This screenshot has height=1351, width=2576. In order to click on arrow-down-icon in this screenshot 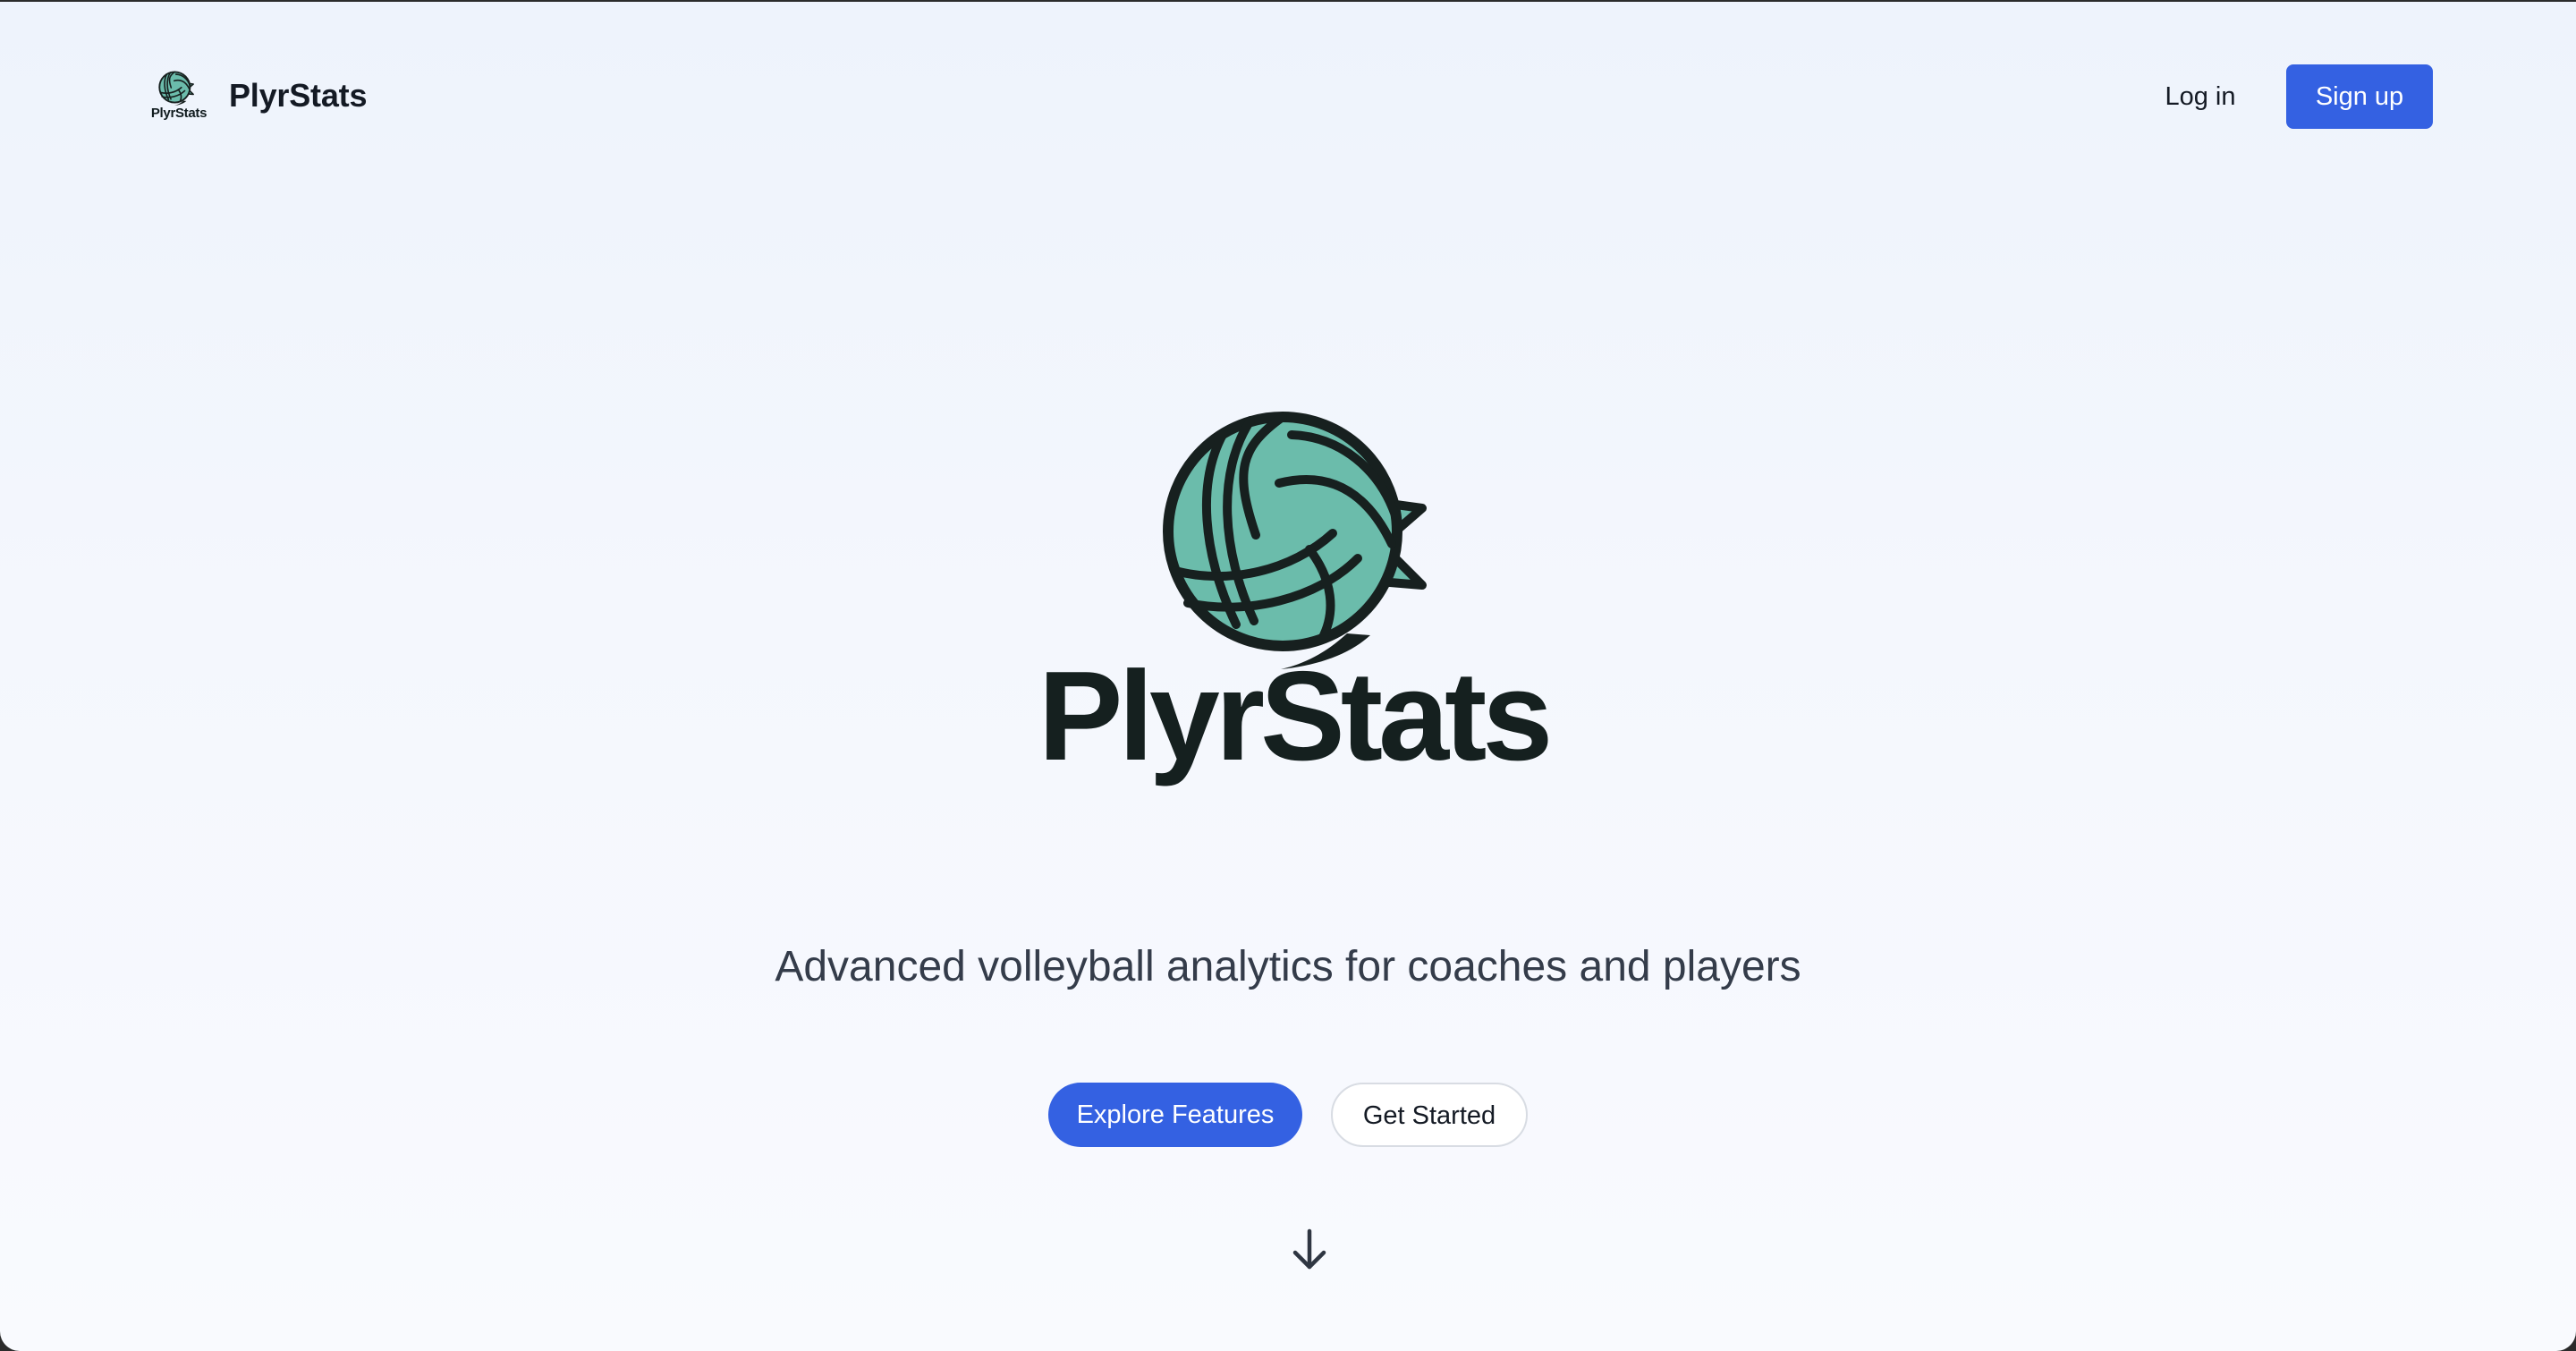, I will do `click(1309, 1250)`.